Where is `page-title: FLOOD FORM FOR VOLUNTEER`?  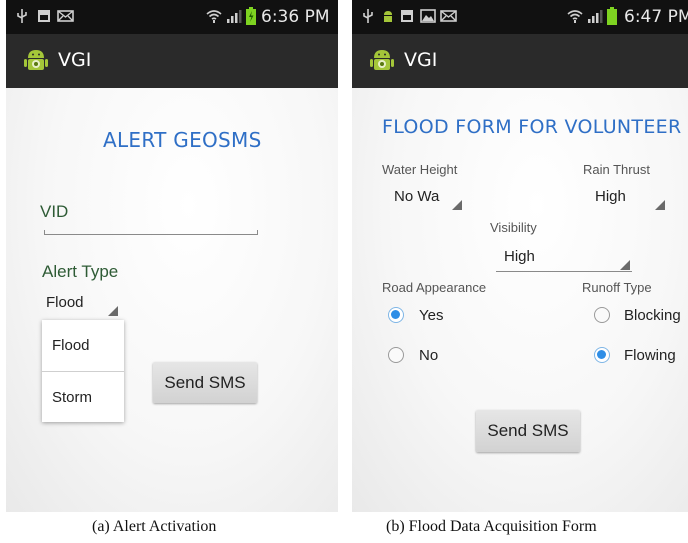
page-title: FLOOD FORM FOR VOLUNTEER is located at coordinates (532, 127).